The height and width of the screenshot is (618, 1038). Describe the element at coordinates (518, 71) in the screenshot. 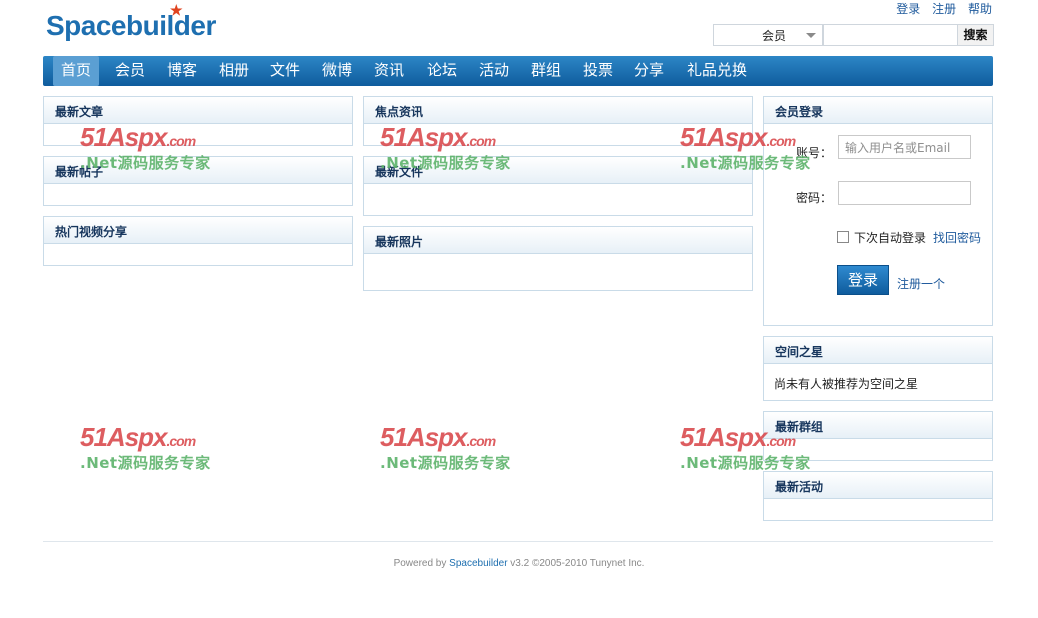

I see `main-nav: 首页 会员 博客 相册 文件 微博 资讯 论坛 活动 群组 投票 分享 礼品兑换` at that location.